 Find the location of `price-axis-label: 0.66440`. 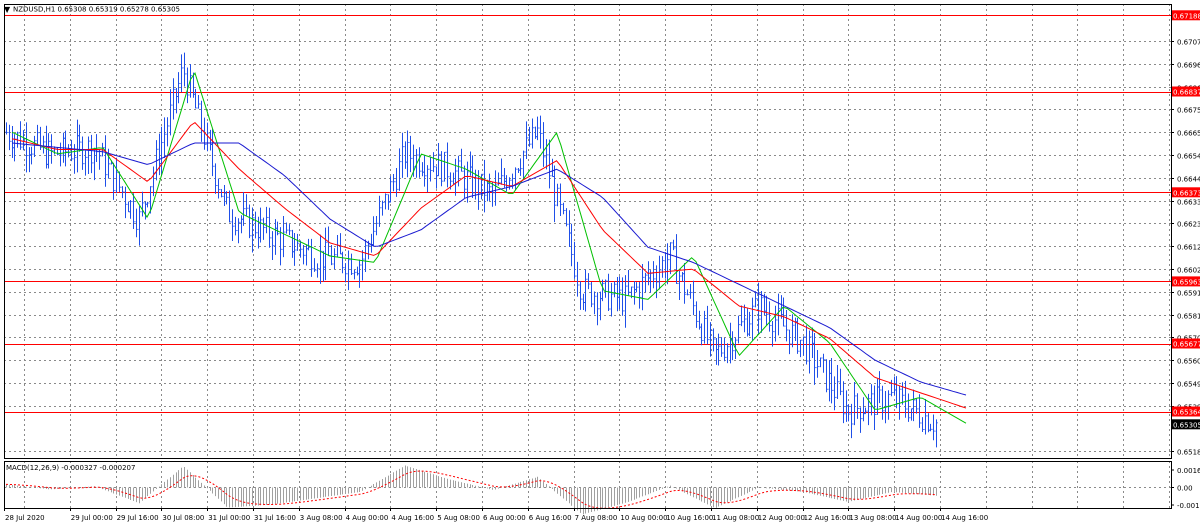

price-axis-label: 0.66440 is located at coordinates (1188, 180).